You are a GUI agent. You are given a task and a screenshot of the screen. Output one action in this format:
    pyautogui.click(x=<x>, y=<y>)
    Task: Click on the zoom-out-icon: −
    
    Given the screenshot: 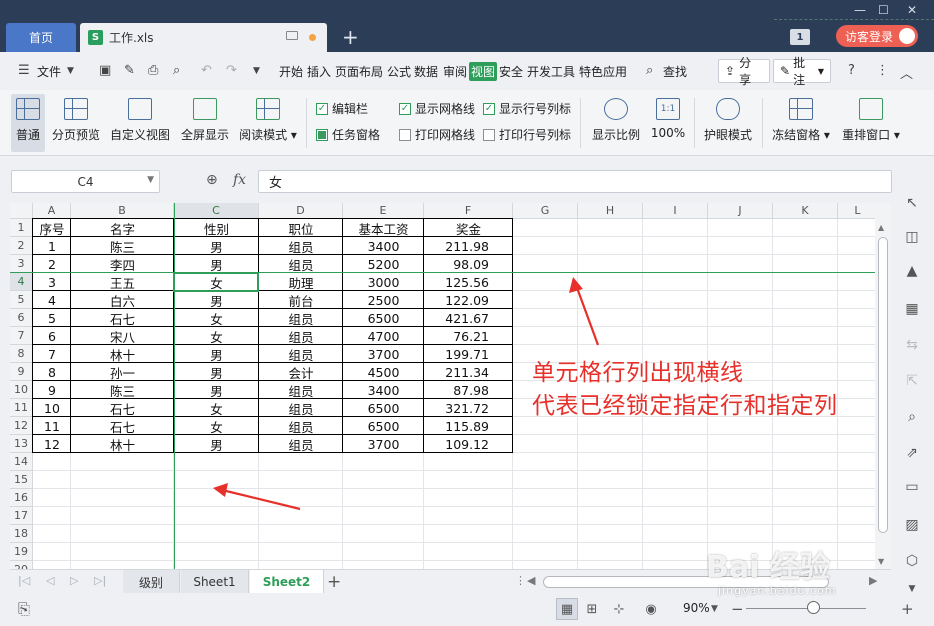 What is the action you would take?
    pyautogui.click(x=737, y=609)
    